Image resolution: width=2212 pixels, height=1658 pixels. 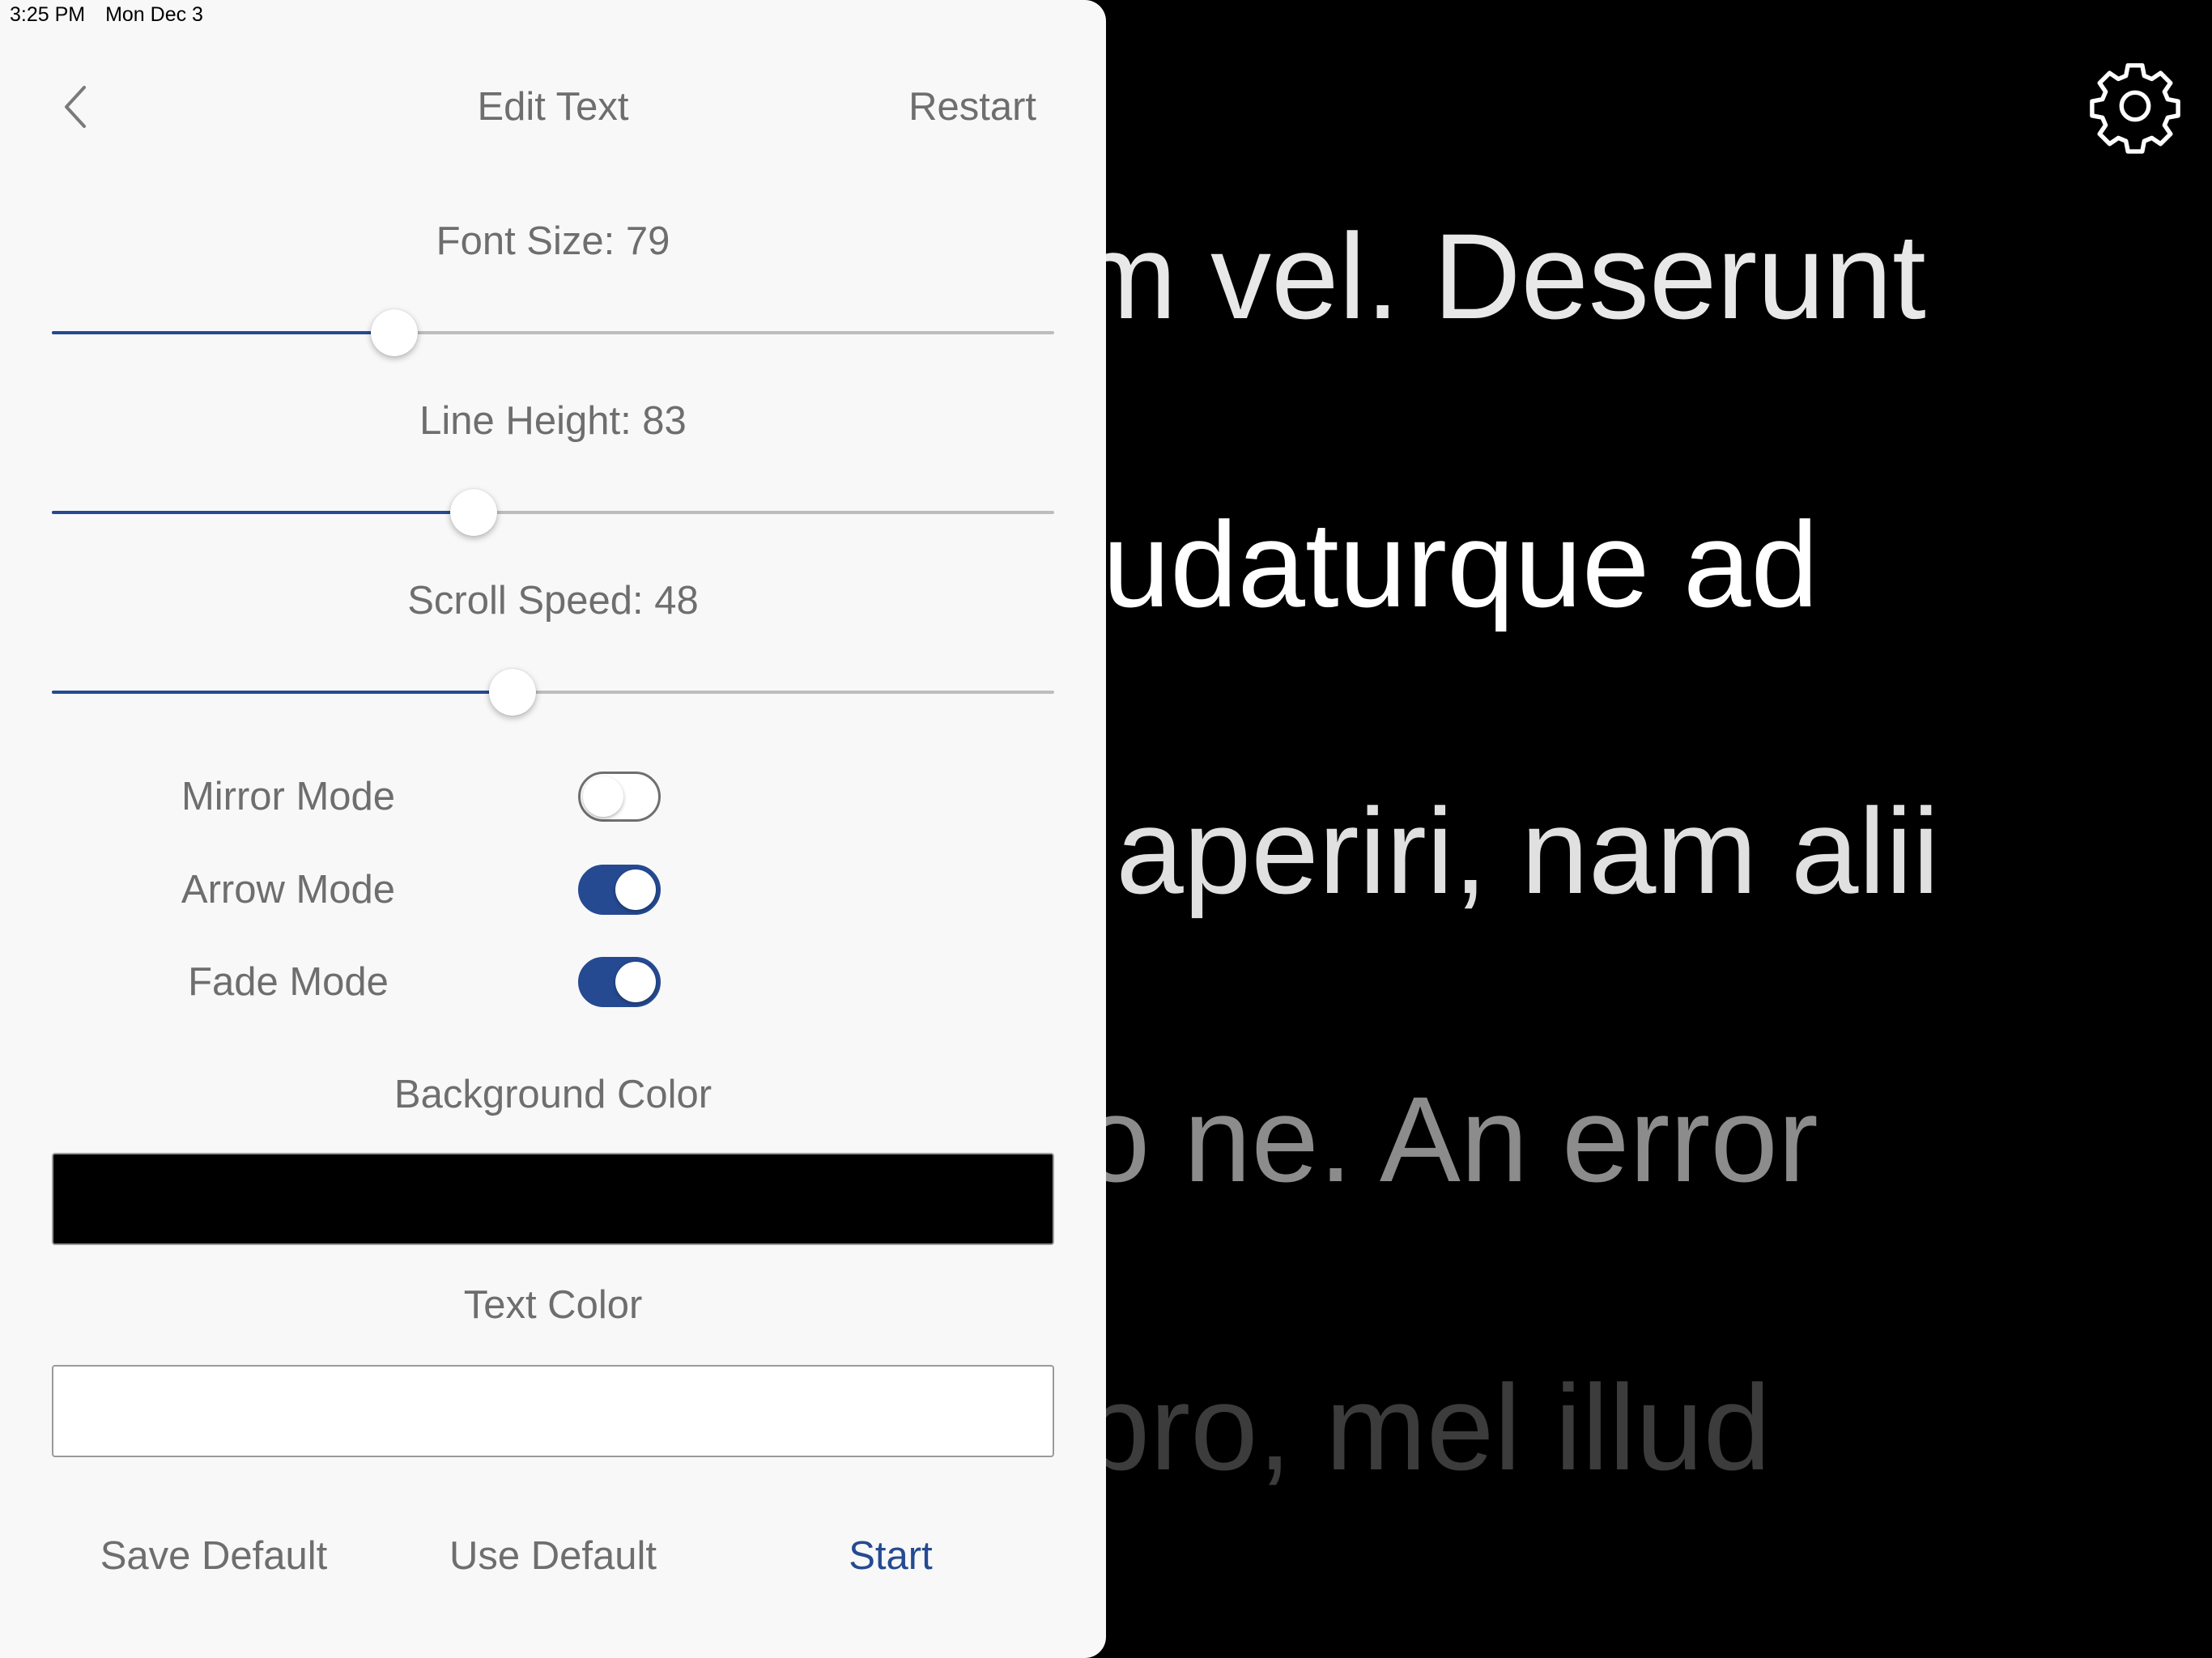 What do you see at coordinates (553, 512) in the screenshot?
I see `line-height-slider` at bounding box center [553, 512].